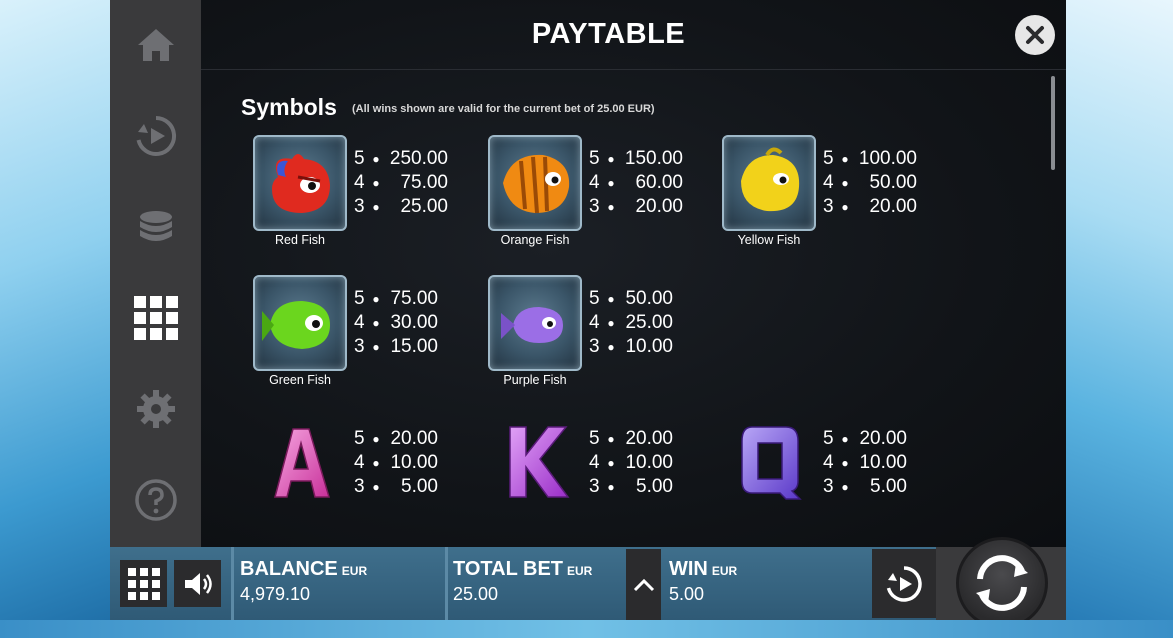 This screenshot has width=1173, height=638. I want to click on pay-row: 3 ● 20.00, so click(636, 207).